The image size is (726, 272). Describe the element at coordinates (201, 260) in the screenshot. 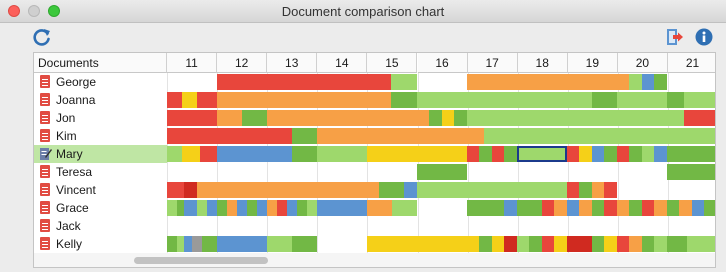

I see `scrollbar-thumb` at that location.